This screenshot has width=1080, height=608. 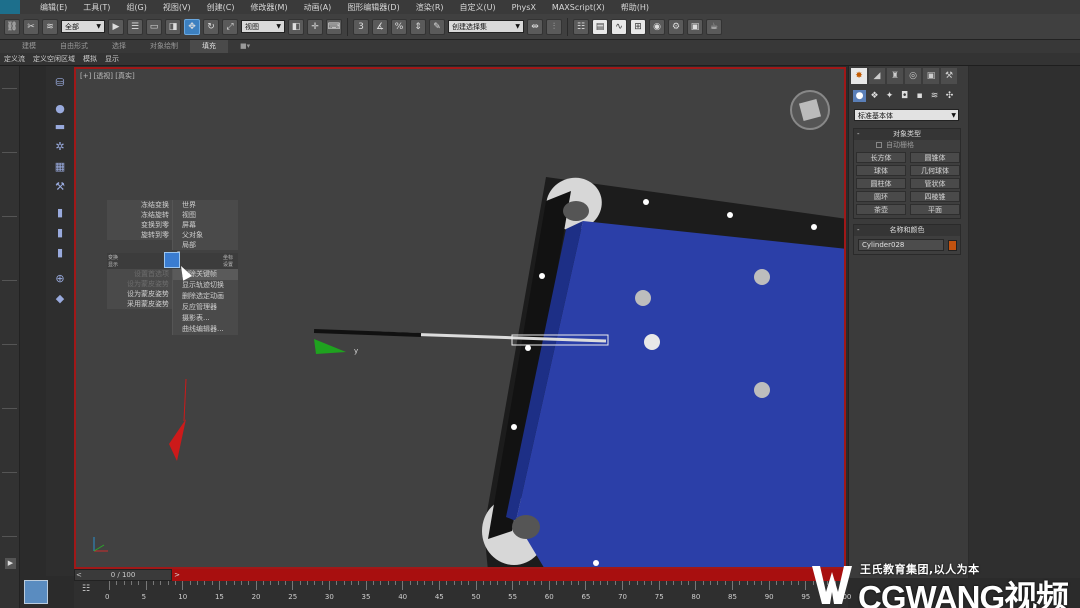 I want to click on align-icon: ⫶, so click(x=554, y=26).